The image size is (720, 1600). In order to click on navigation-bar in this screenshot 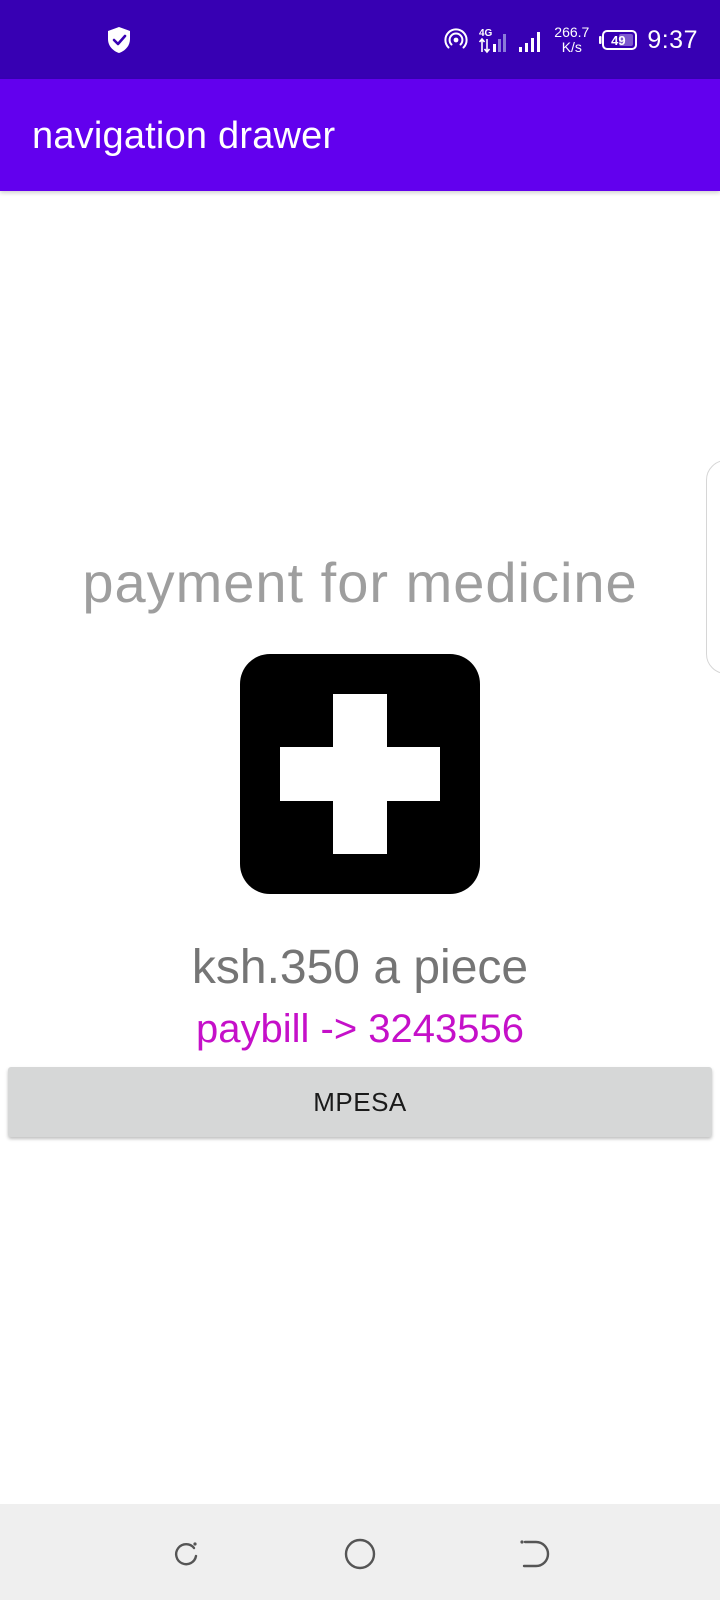, I will do `click(360, 1552)`.